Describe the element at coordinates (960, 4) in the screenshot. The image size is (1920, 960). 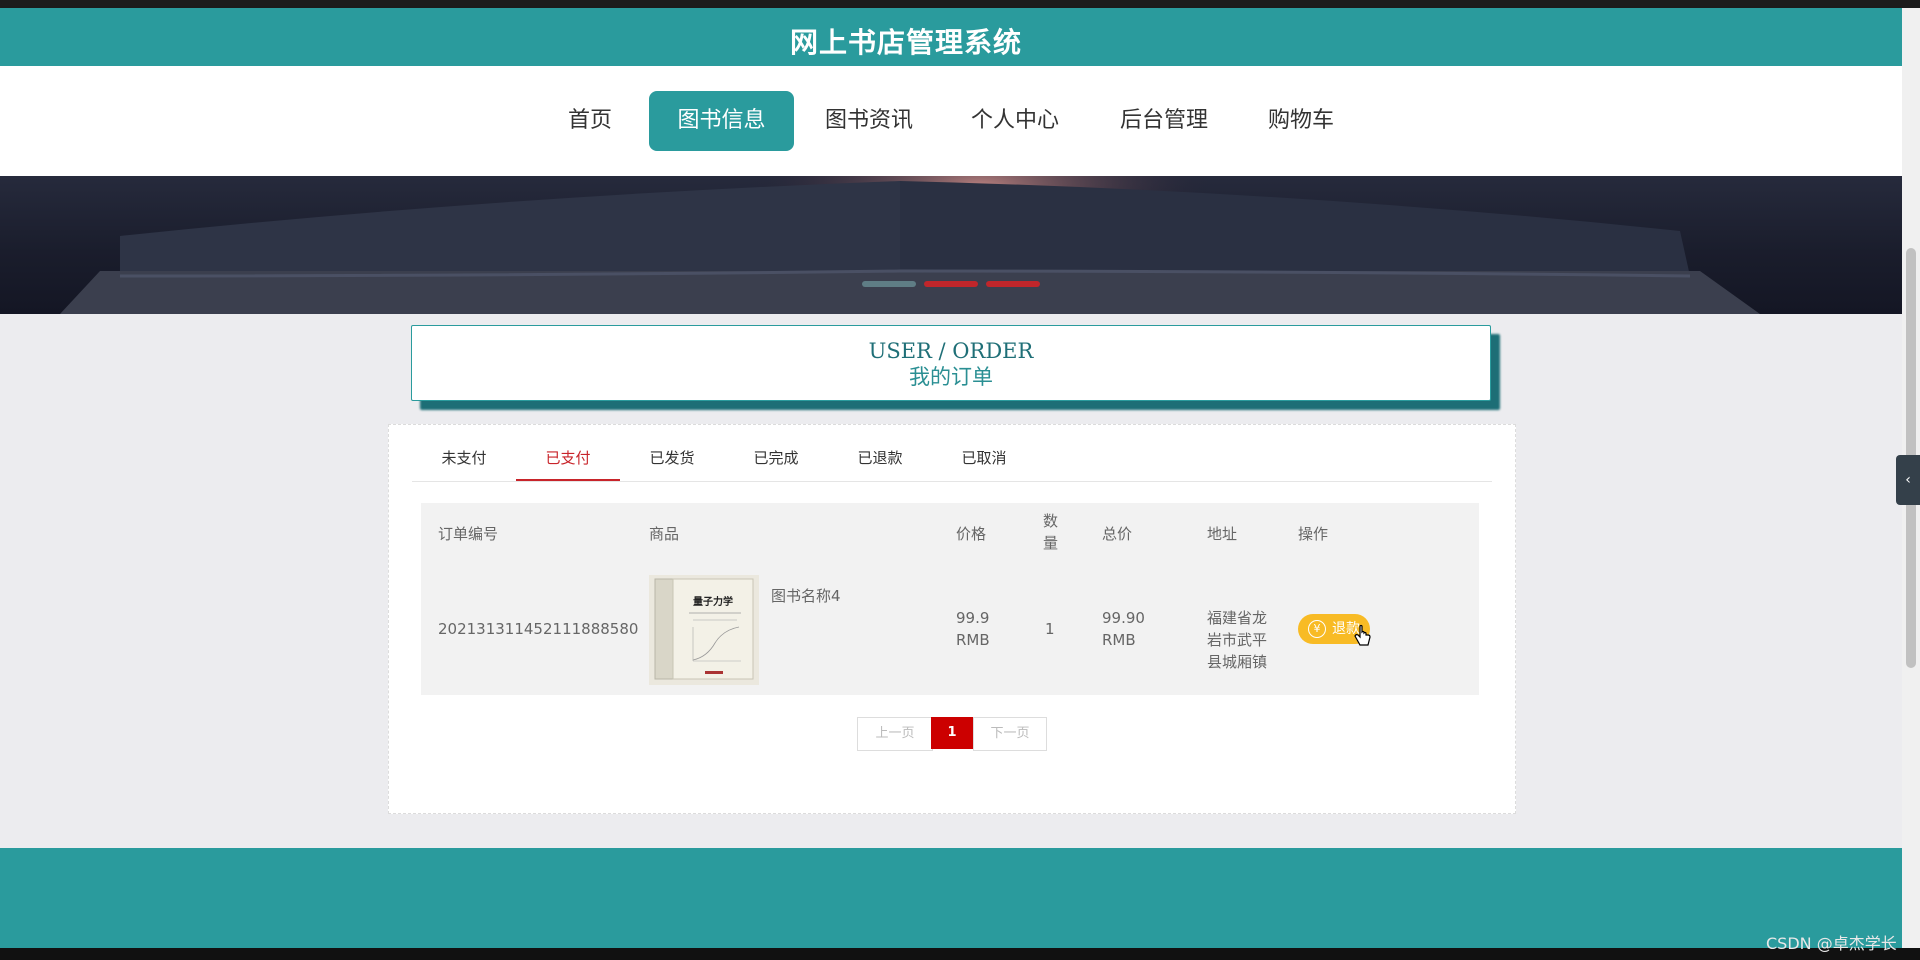
I see `window-top-strip` at that location.